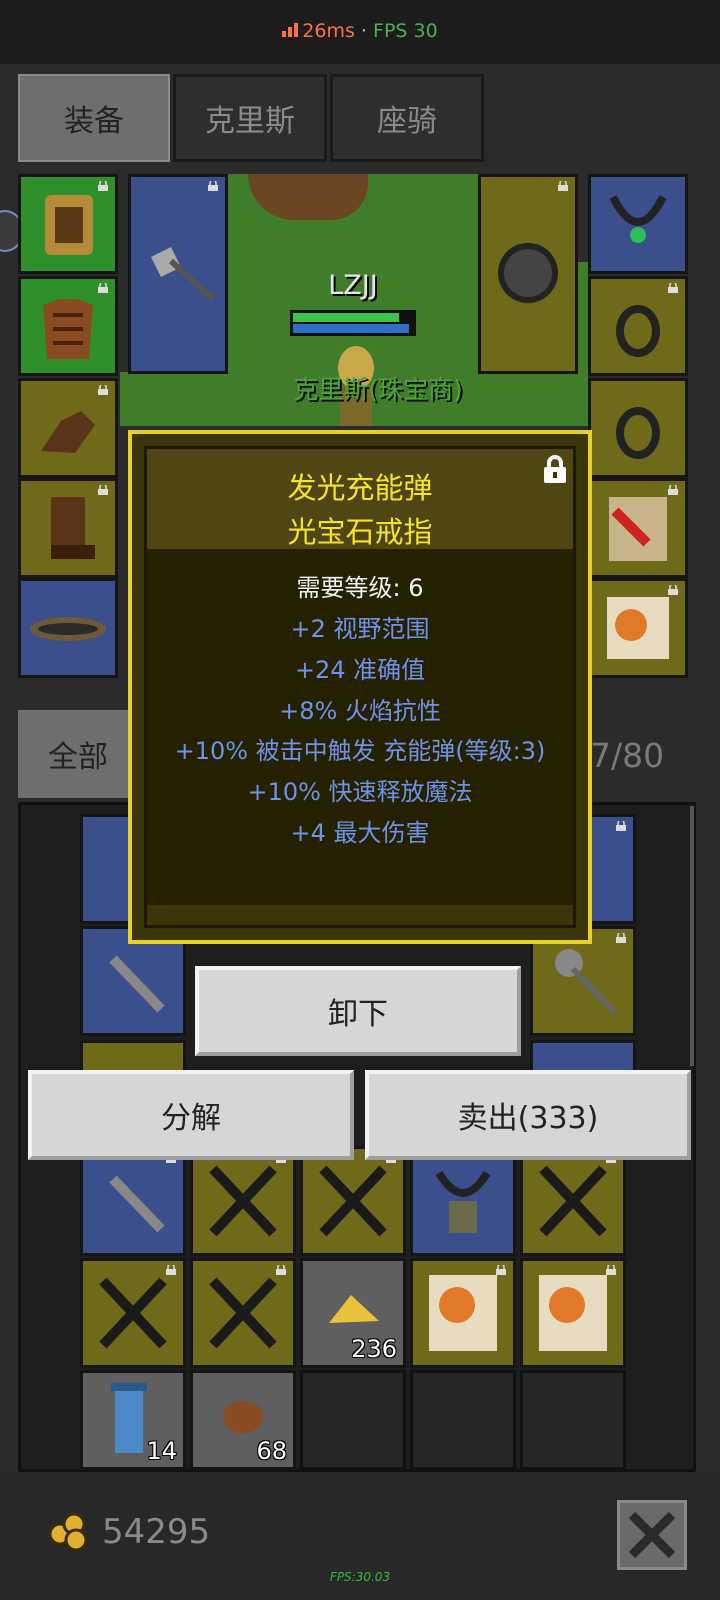  What do you see at coordinates (243, 1420) in the screenshot?
I see `inventory-slot-meat: 68` at bounding box center [243, 1420].